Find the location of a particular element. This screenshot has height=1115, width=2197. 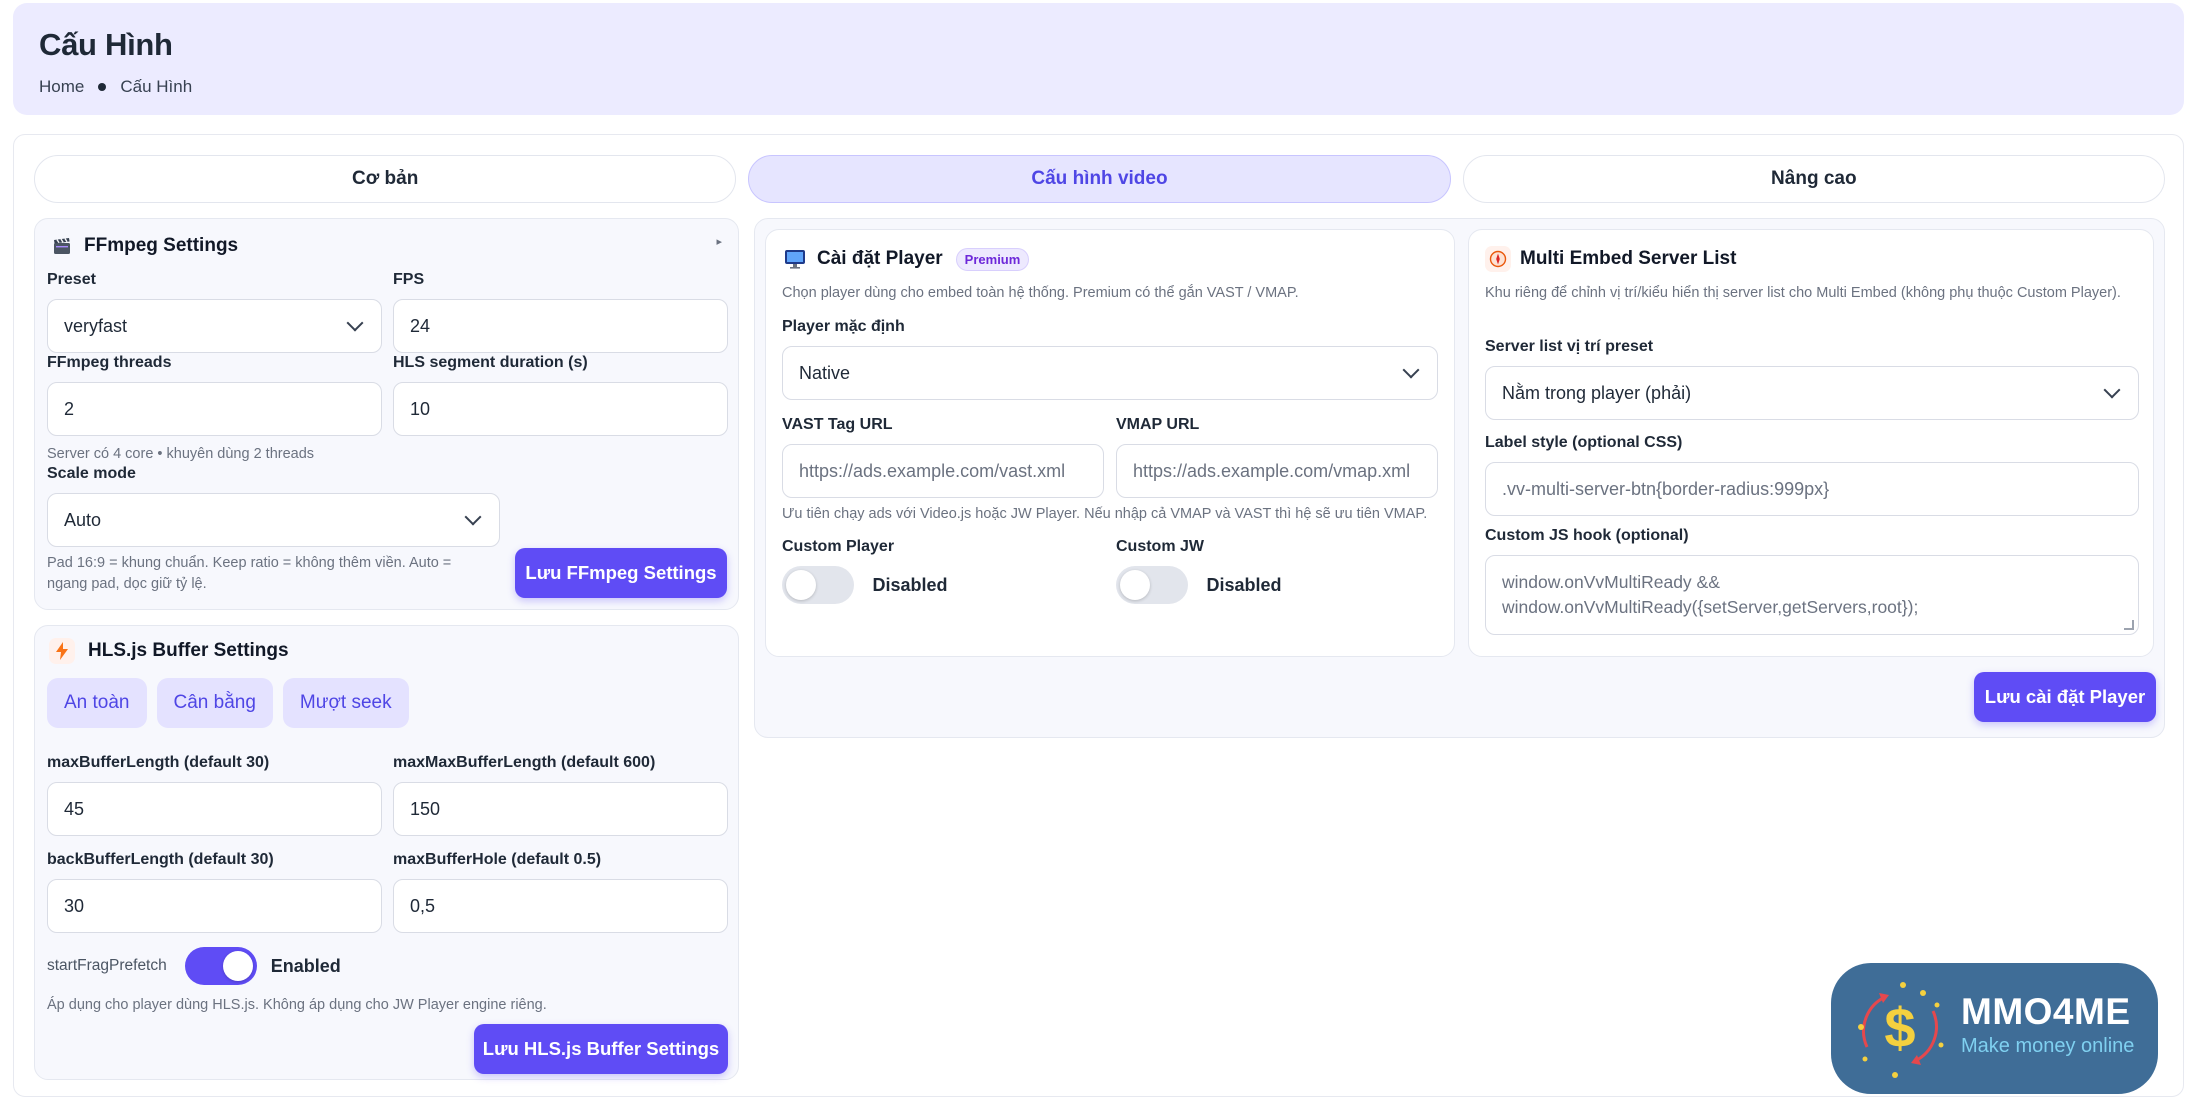

ffmpeg-card-header: FFmpeg Settings is located at coordinates (143, 246).